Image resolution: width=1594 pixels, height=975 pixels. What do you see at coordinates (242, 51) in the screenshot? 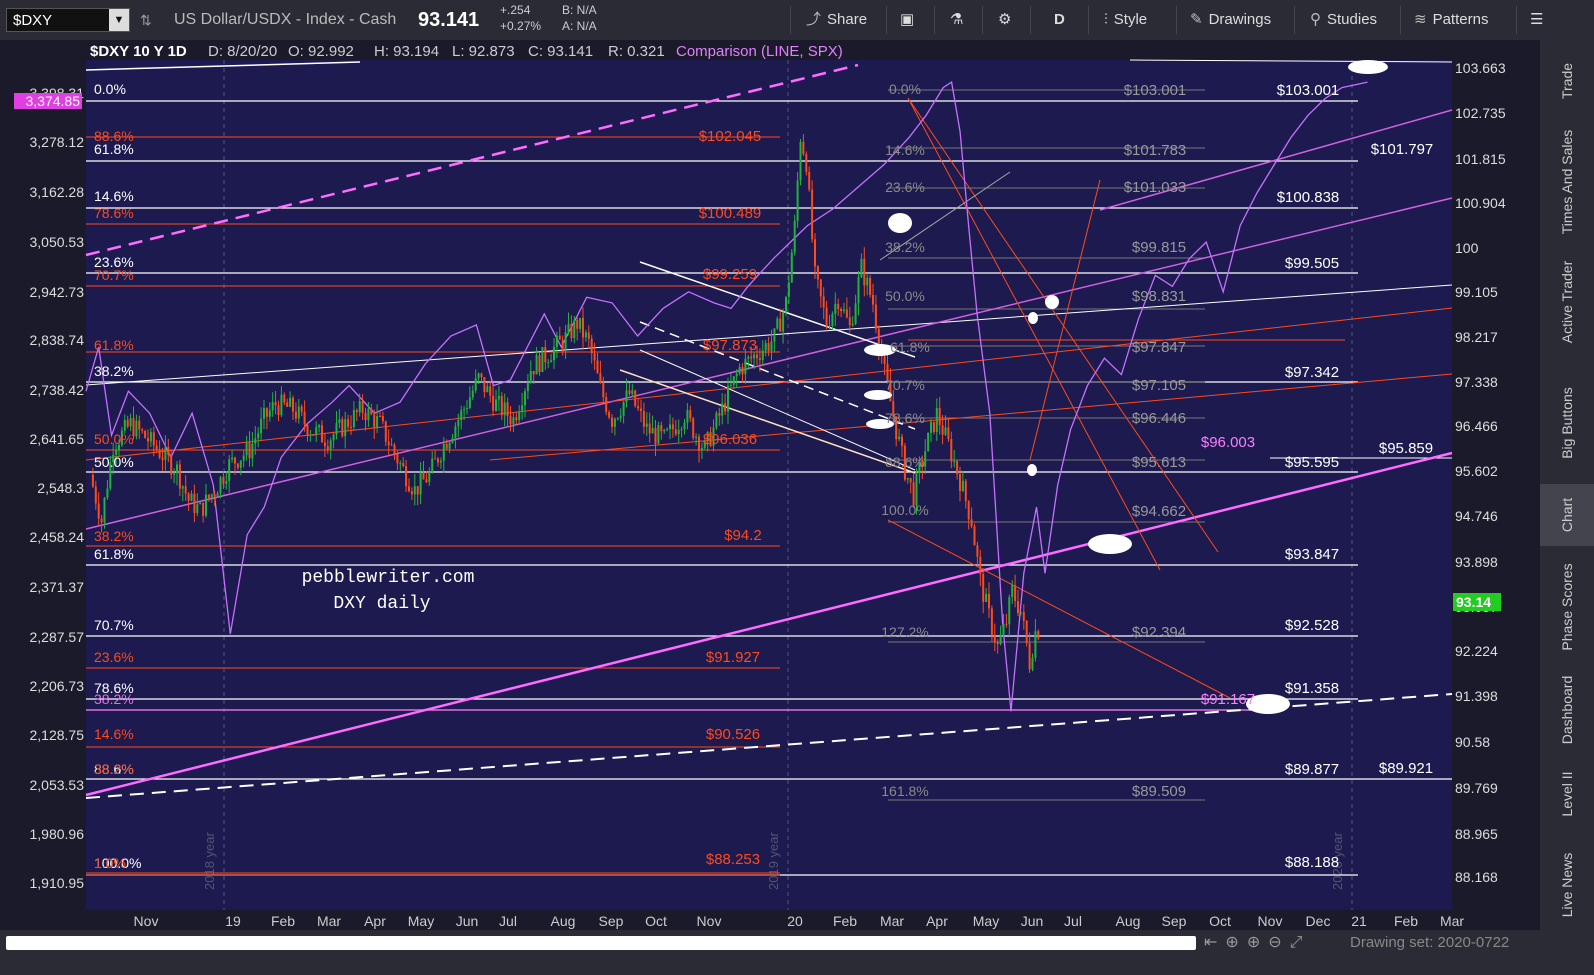
I see `ohlc-date: D: 8/20/20` at bounding box center [242, 51].